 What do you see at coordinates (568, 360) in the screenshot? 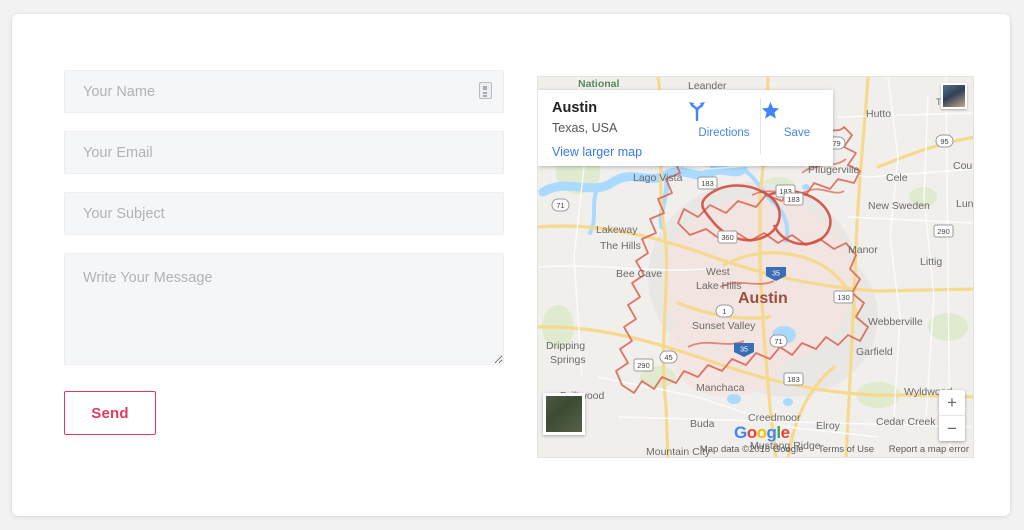
I see `svg-text: Springs` at bounding box center [568, 360].